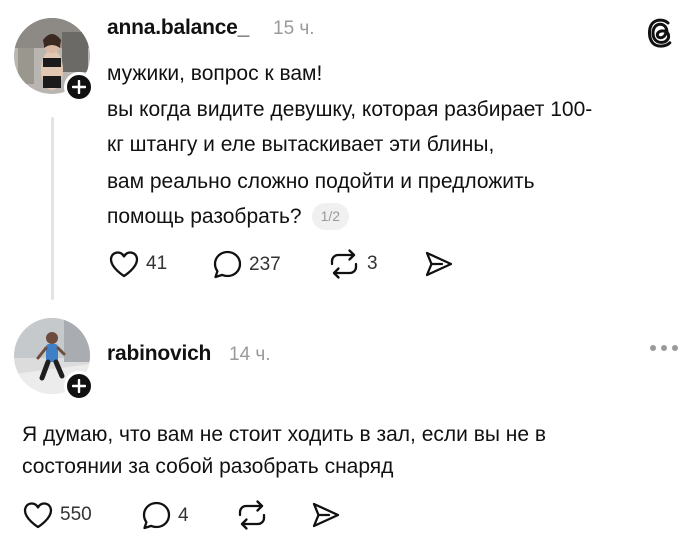 The width and height of the screenshot is (700, 540). What do you see at coordinates (215, 73) in the screenshot?
I see `post-text-line: мужики, вопрос к вам!` at bounding box center [215, 73].